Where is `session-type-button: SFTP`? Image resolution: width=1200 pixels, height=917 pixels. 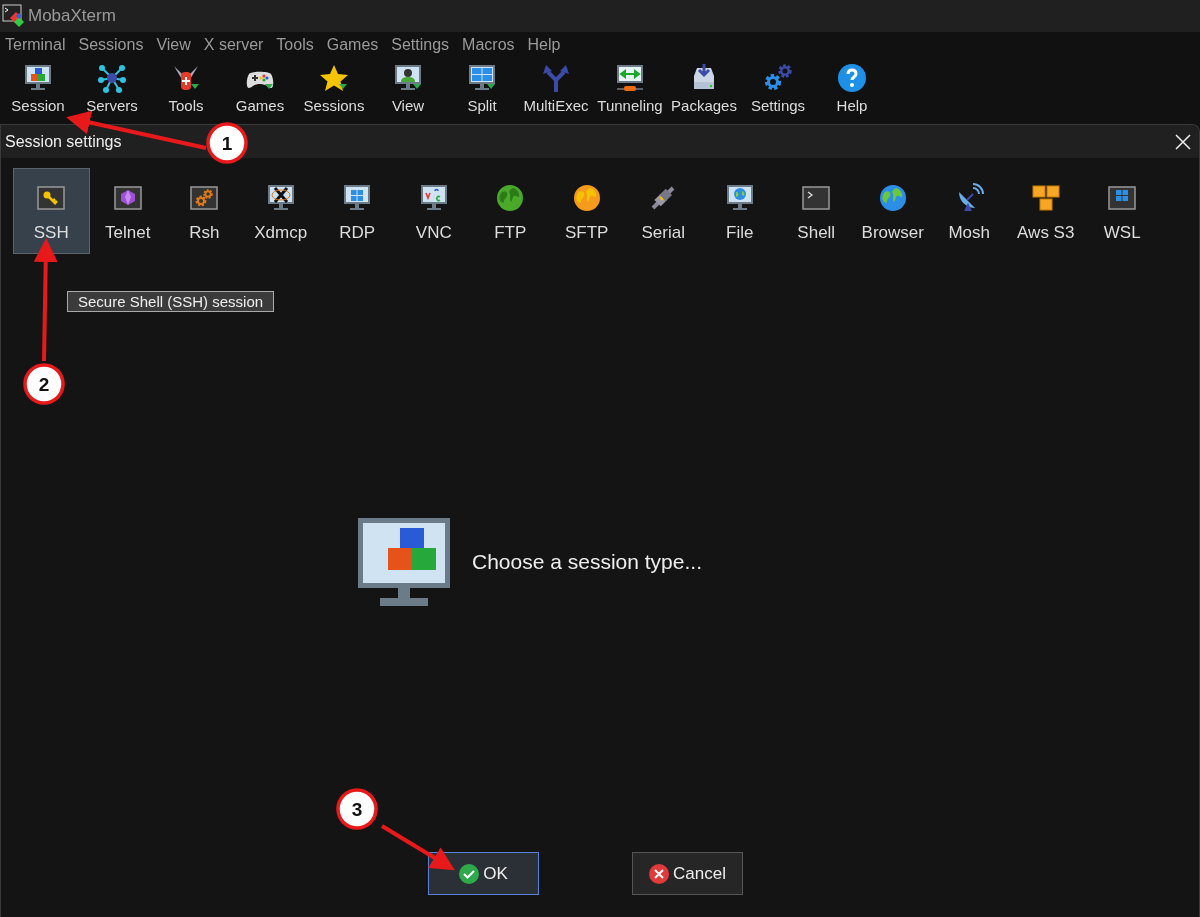 session-type-button: SFTP is located at coordinates (586, 211).